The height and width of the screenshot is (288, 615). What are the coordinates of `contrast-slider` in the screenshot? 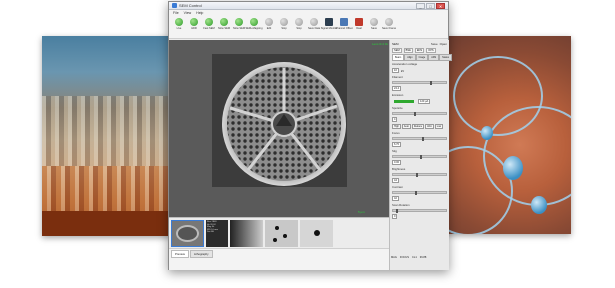 It's located at (419, 193).